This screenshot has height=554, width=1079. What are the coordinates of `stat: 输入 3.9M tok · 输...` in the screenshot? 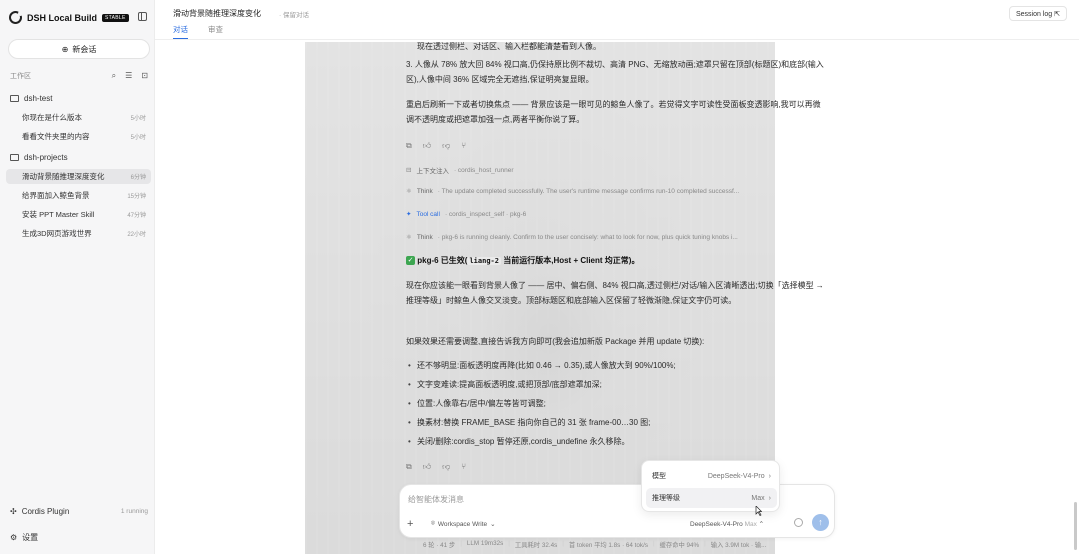 It's located at (738, 545).